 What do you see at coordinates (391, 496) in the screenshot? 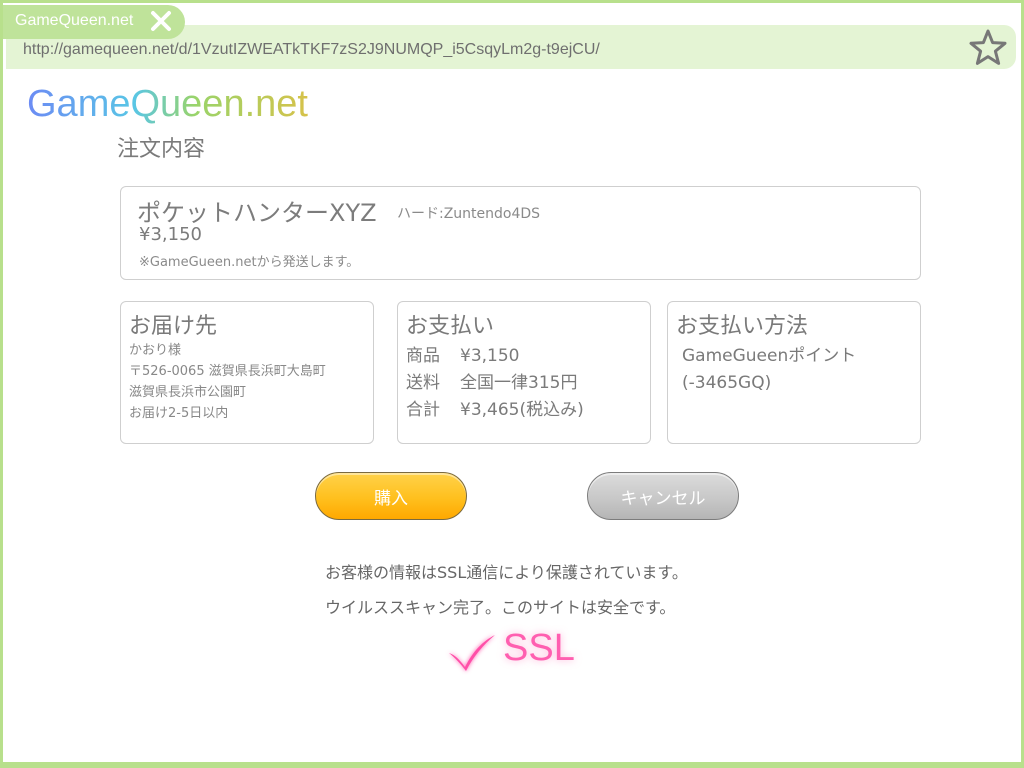
I see `buy-button: 購入` at bounding box center [391, 496].